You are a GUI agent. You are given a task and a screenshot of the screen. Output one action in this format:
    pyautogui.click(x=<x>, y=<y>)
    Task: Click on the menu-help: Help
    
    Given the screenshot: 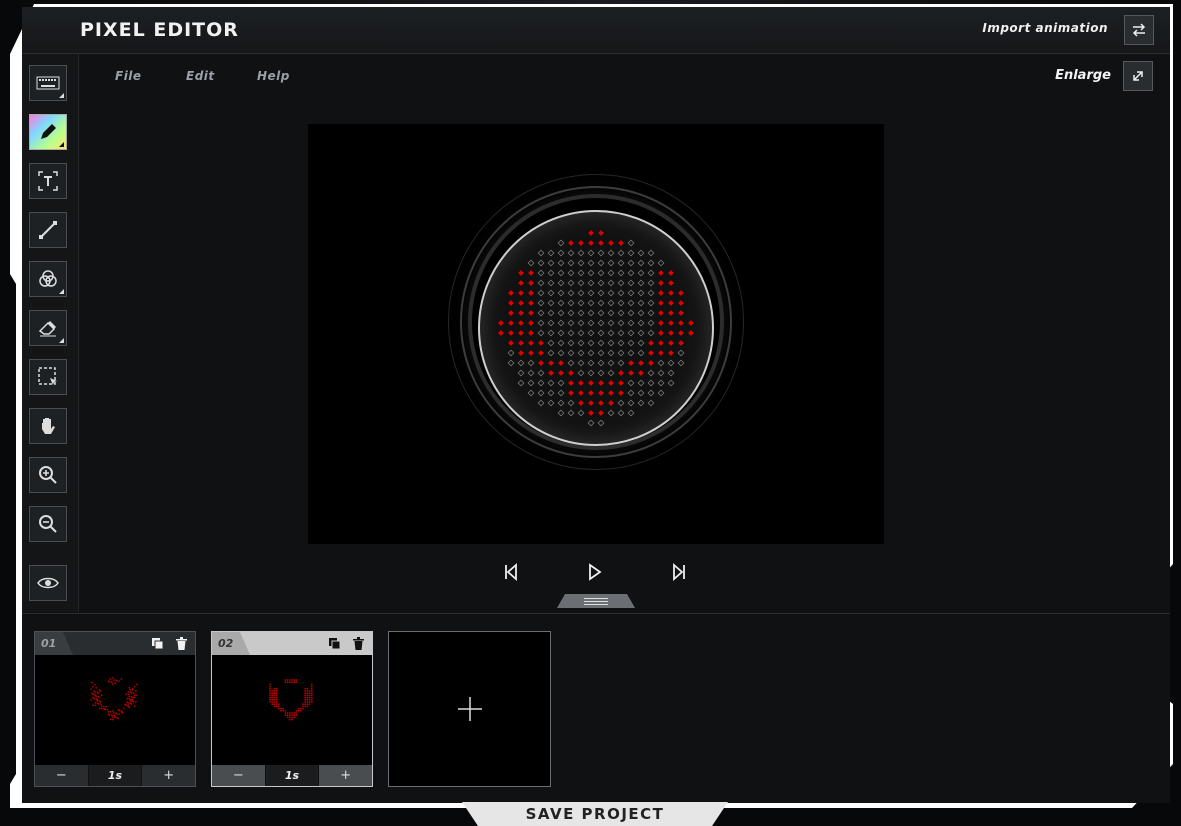 What is the action you would take?
    pyautogui.click(x=273, y=76)
    